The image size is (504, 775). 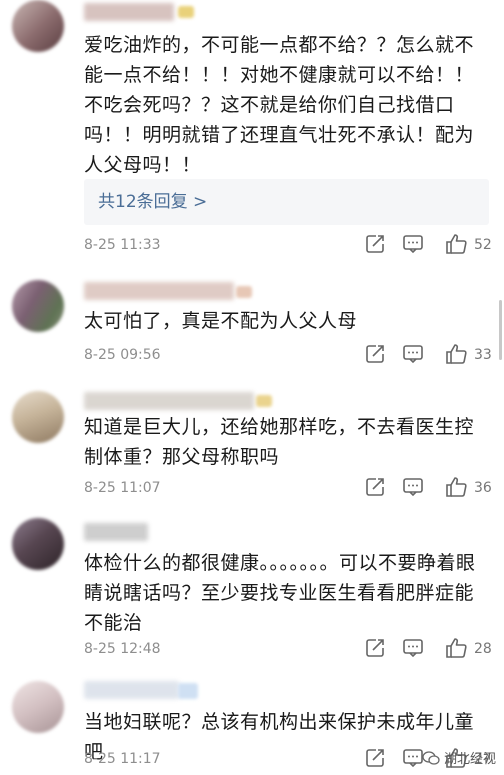 What do you see at coordinates (483, 649) in the screenshot?
I see `like-count: 28` at bounding box center [483, 649].